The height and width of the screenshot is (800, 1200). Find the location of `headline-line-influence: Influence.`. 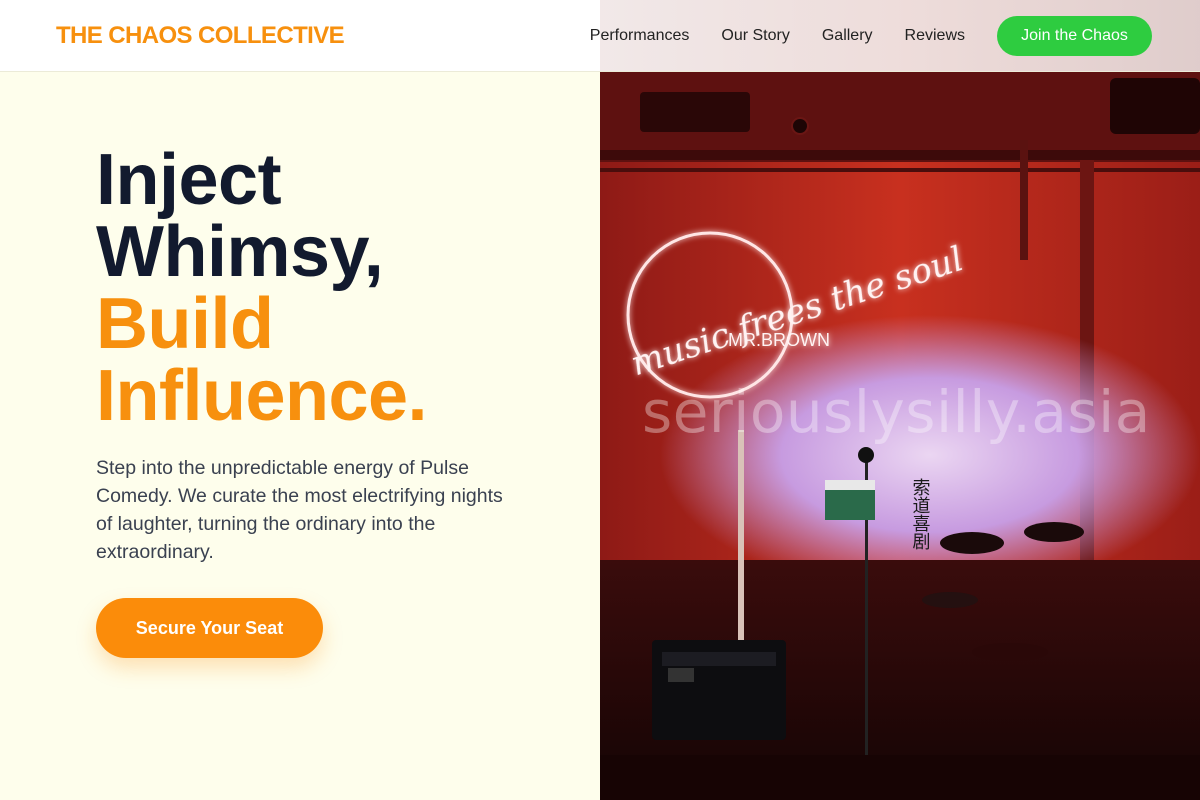

headline-line-influence: Influence. is located at coordinates (262, 396).